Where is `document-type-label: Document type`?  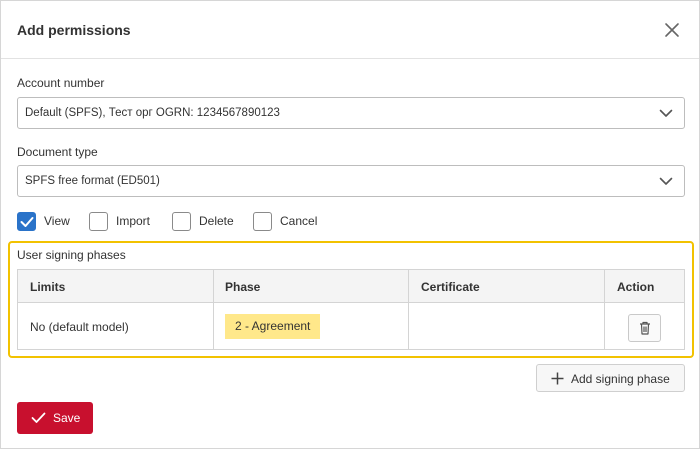 document-type-label: Document type is located at coordinates (57, 152).